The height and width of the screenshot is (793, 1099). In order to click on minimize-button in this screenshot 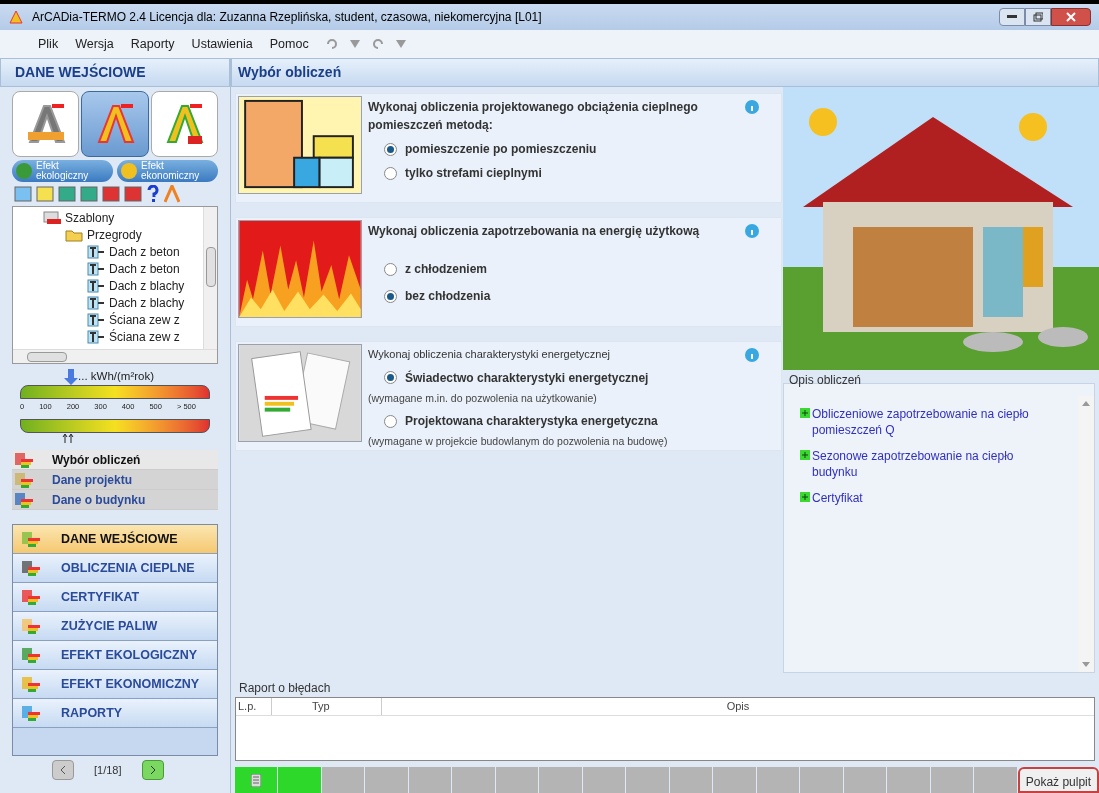, I will do `click(1012, 17)`.